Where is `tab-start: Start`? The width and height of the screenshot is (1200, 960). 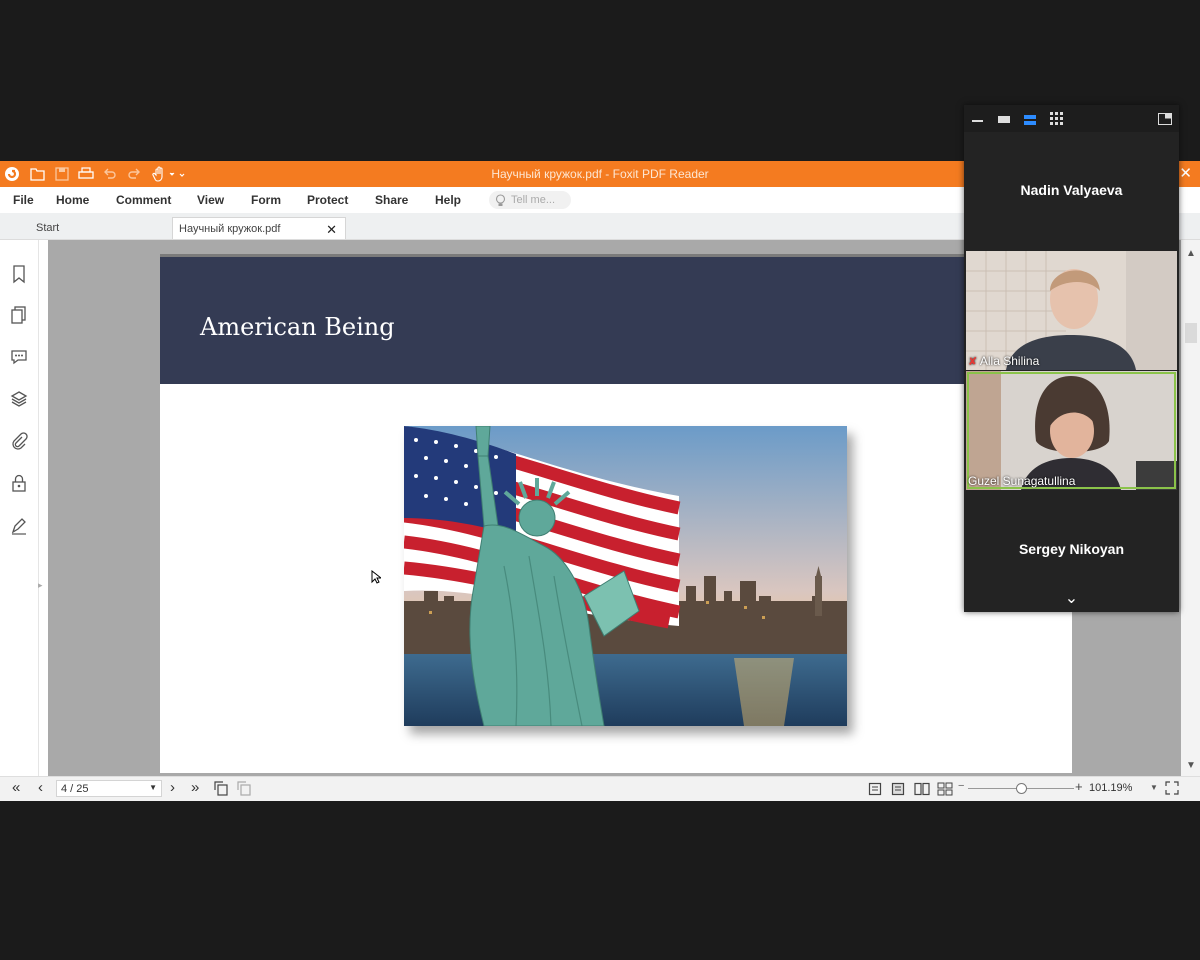
tab-start: Start is located at coordinates (100, 228).